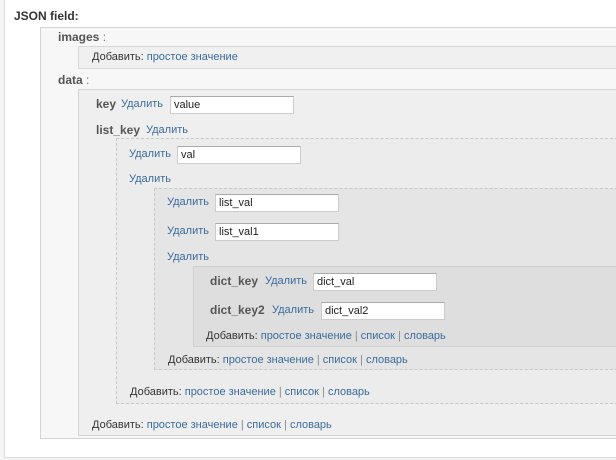 The image size is (616, 460). I want to click on list-key-remove-link: Удалить, so click(167, 130).